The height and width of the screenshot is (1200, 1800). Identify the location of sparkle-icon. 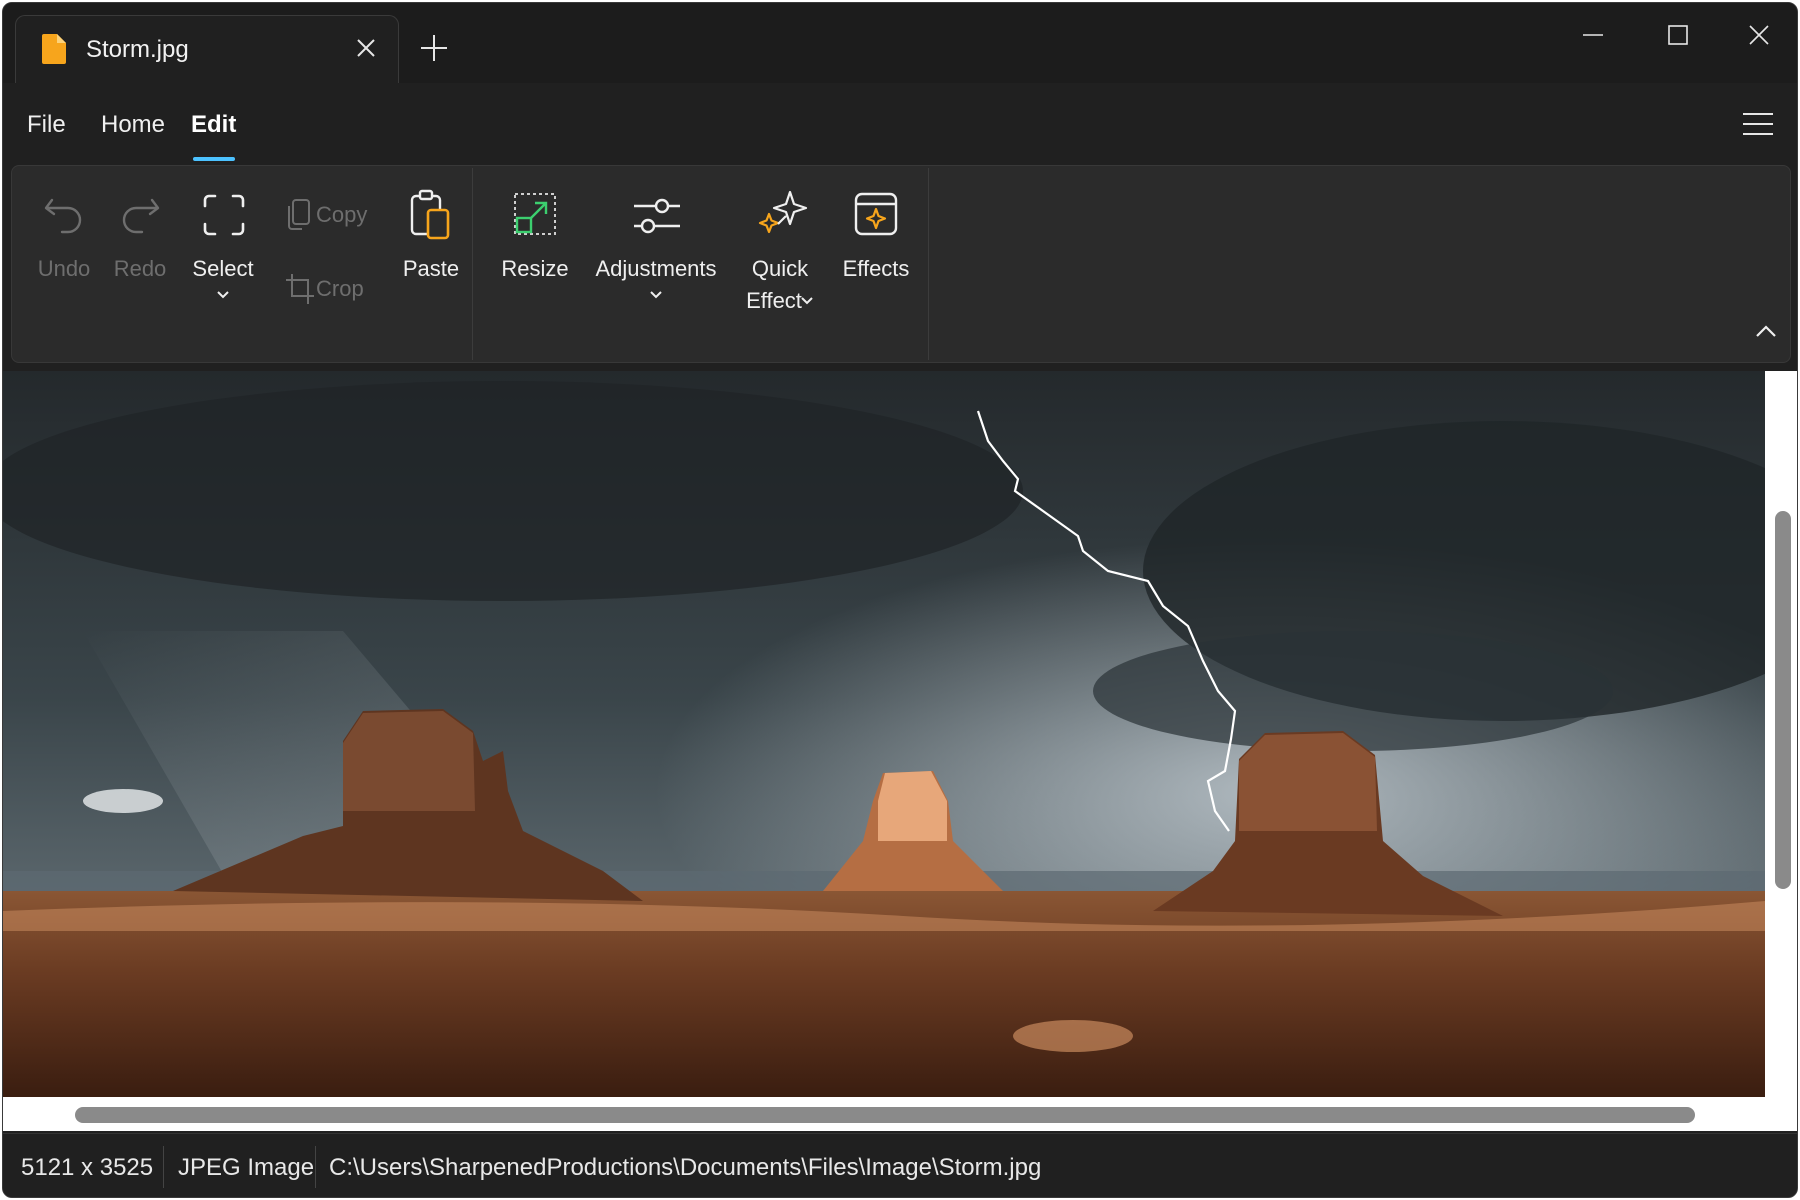
(783, 212).